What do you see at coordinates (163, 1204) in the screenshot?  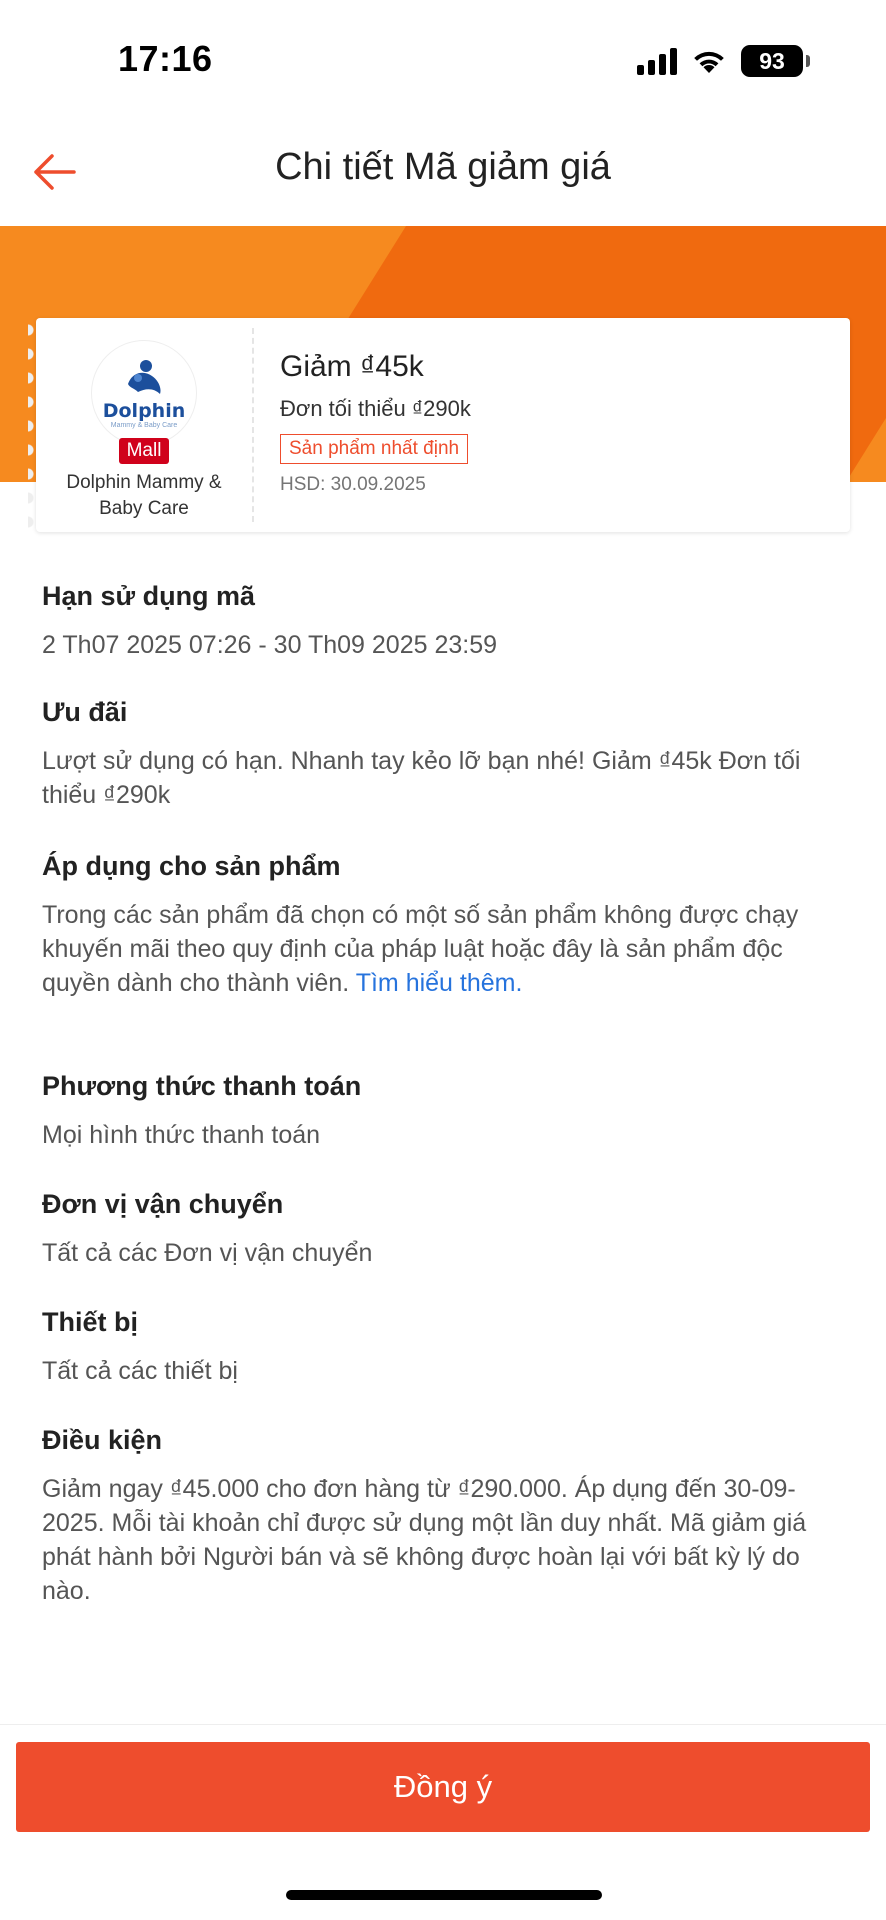 I see `section-title: Đơn vị vận chuyển` at bounding box center [163, 1204].